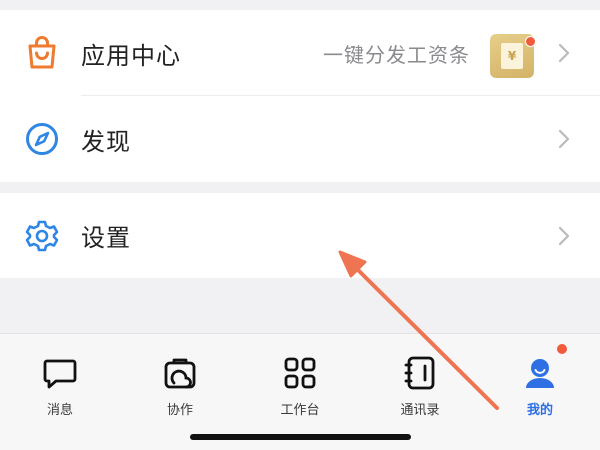 This screenshot has width=600, height=450. What do you see at coordinates (106, 141) in the screenshot?
I see `menu-item-label: 发现` at bounding box center [106, 141].